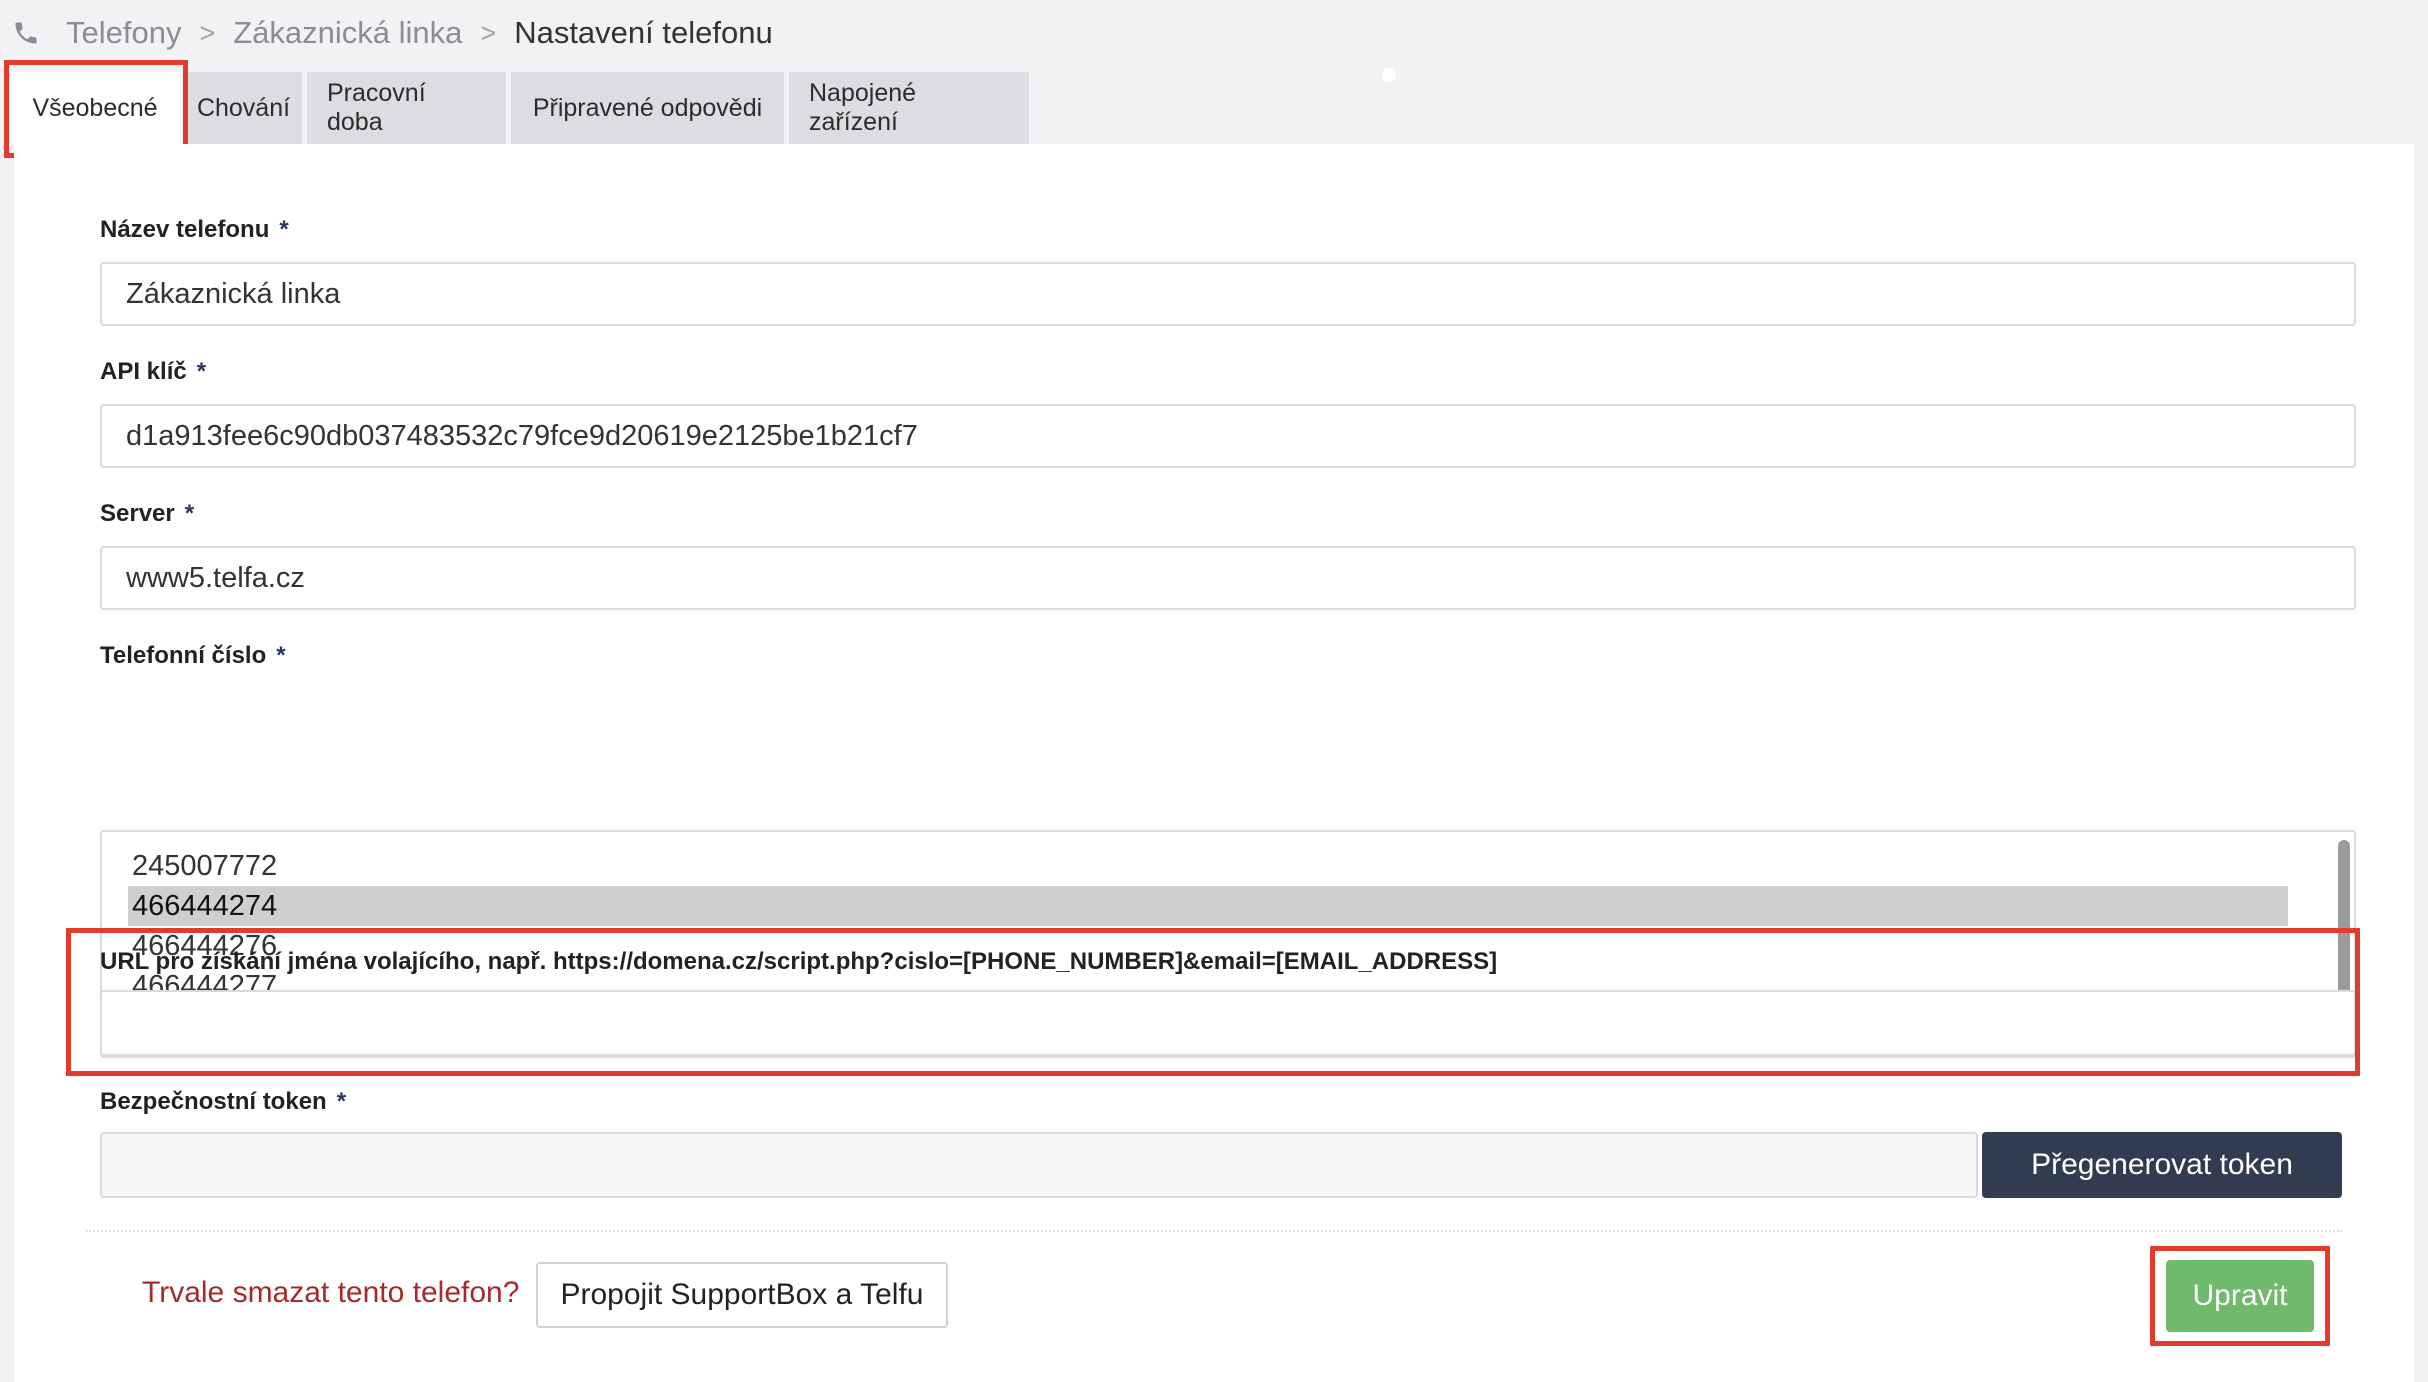  I want to click on form-divider, so click(1214, 1231).